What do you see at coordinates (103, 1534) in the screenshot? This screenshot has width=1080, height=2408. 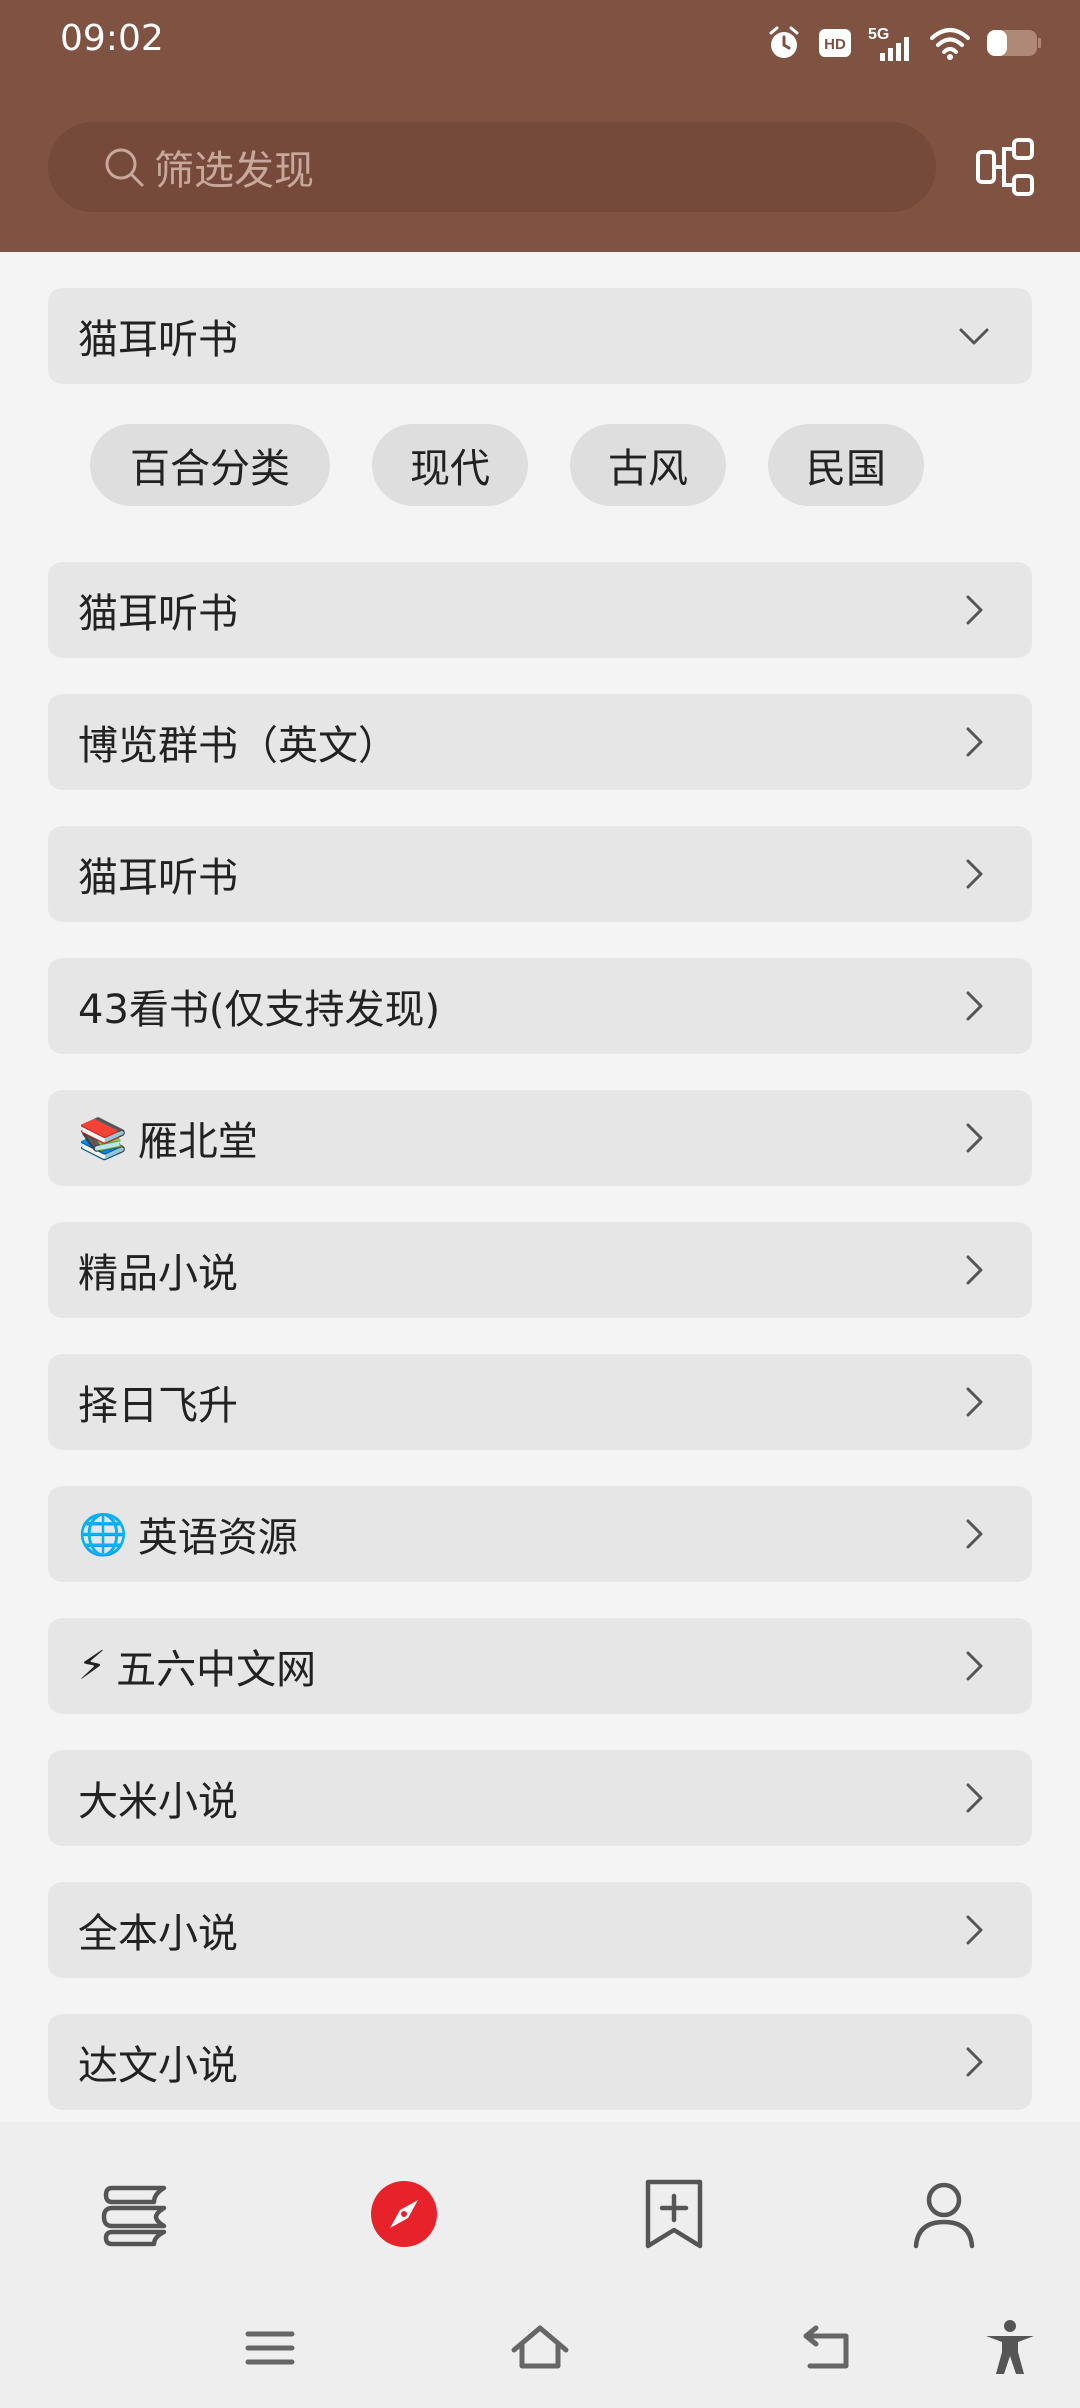 I see `list-item-emoji-icon: 🌐` at bounding box center [103, 1534].